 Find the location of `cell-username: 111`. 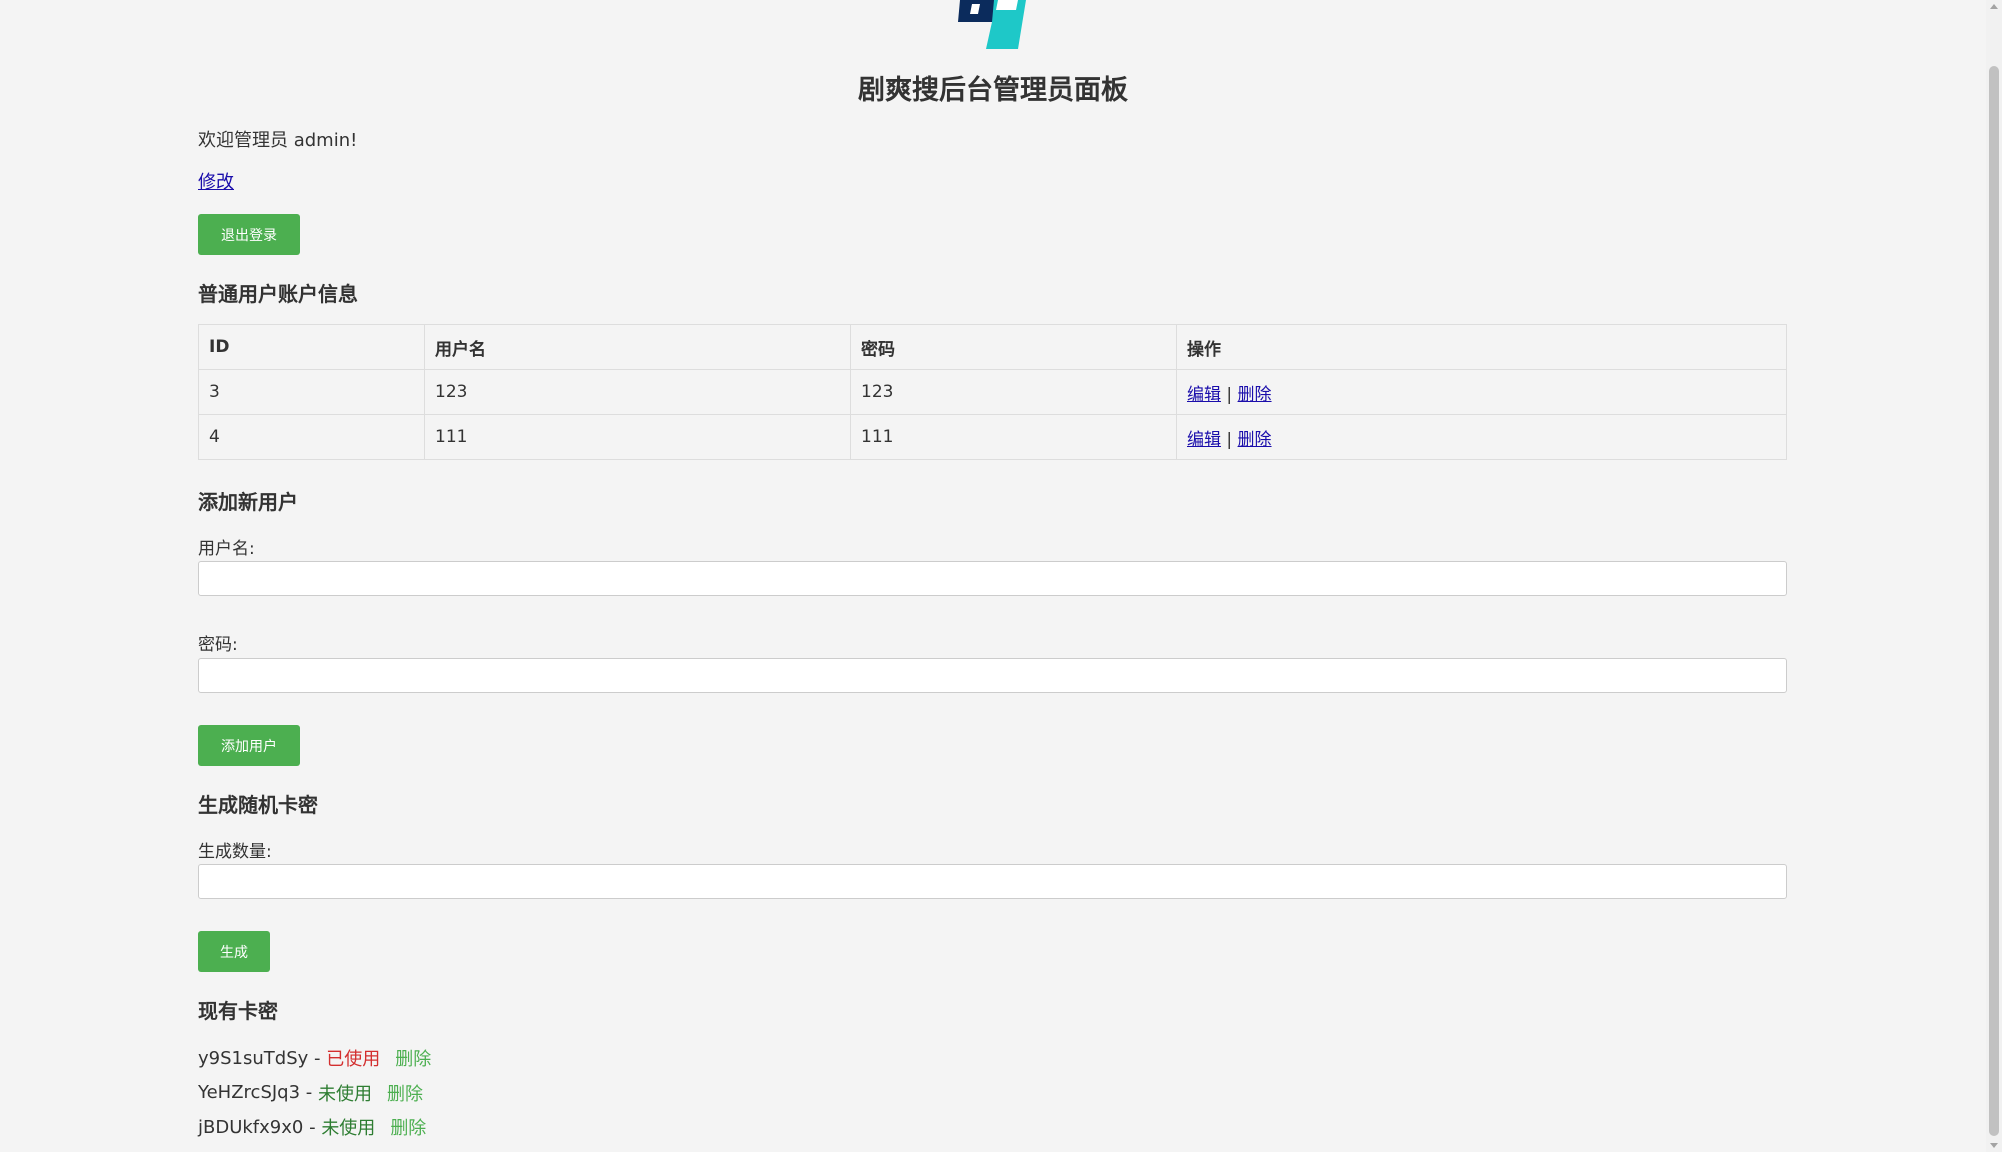

cell-username: 111 is located at coordinates (637, 437).